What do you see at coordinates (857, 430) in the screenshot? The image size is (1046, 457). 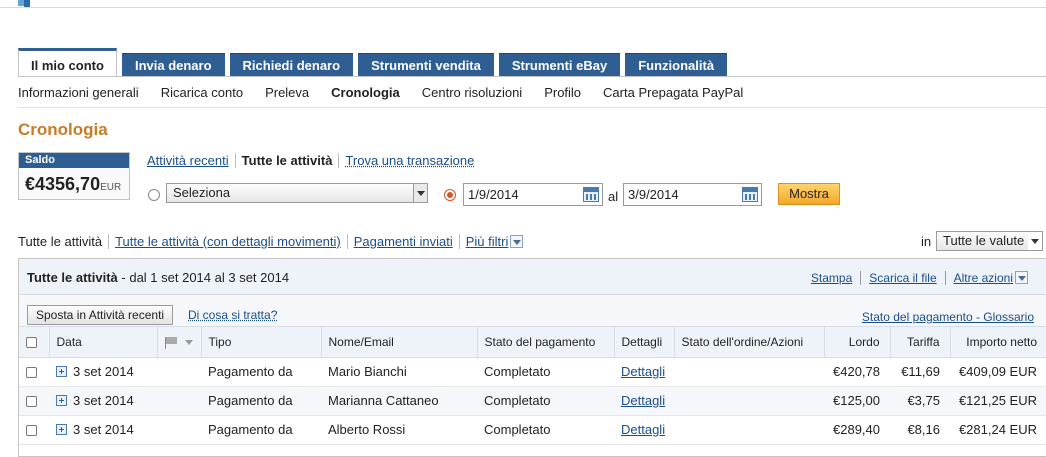 I see `row-gross: €289,40` at bounding box center [857, 430].